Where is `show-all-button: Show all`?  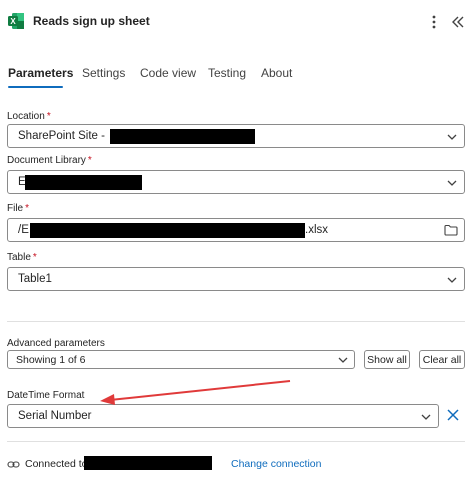 show-all-button: Show all is located at coordinates (387, 359).